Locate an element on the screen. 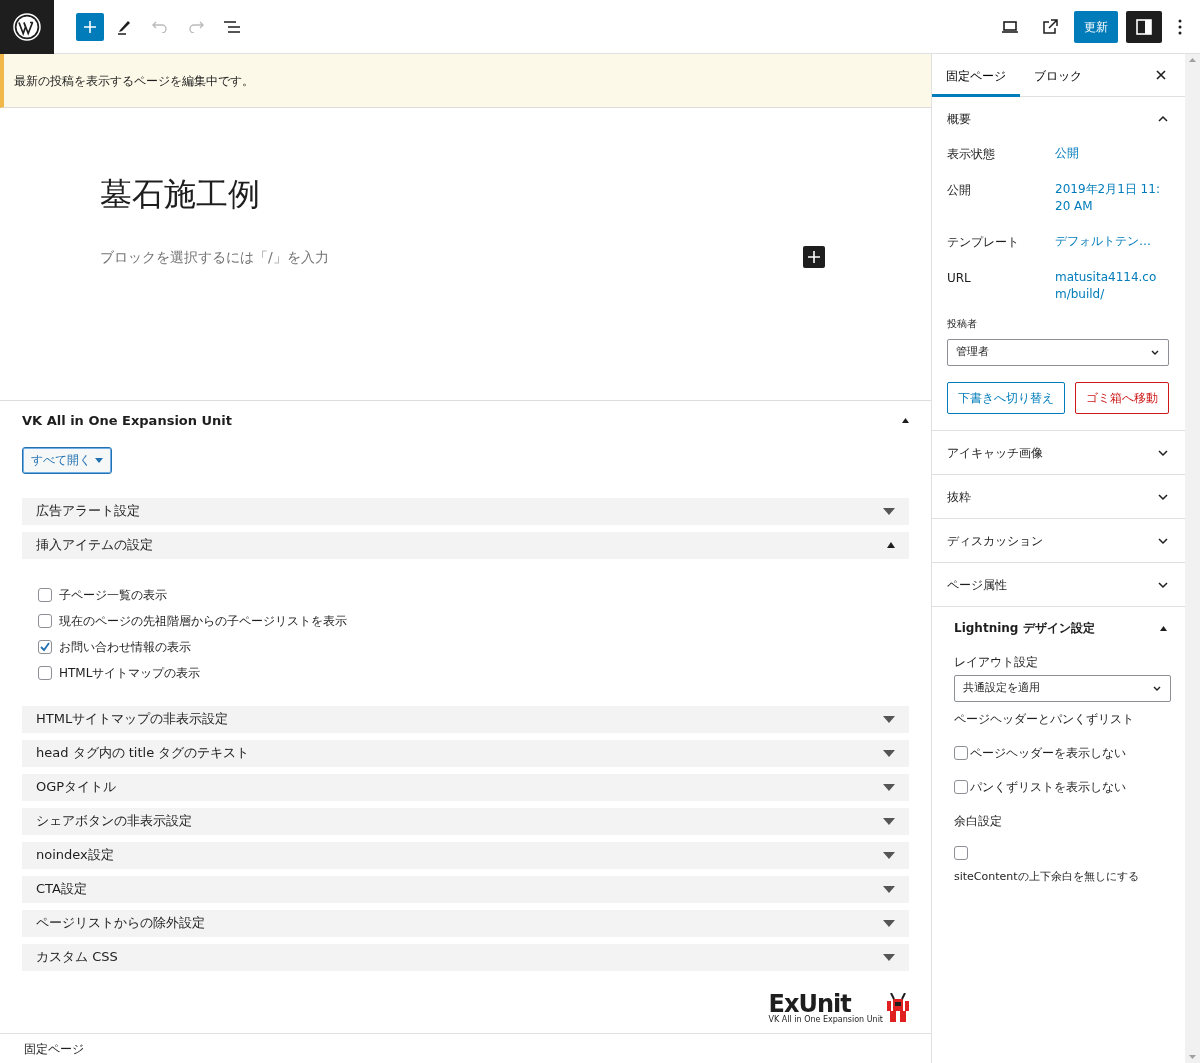  panel-title: Lightning デザイン設定 is located at coordinates (1024, 628).